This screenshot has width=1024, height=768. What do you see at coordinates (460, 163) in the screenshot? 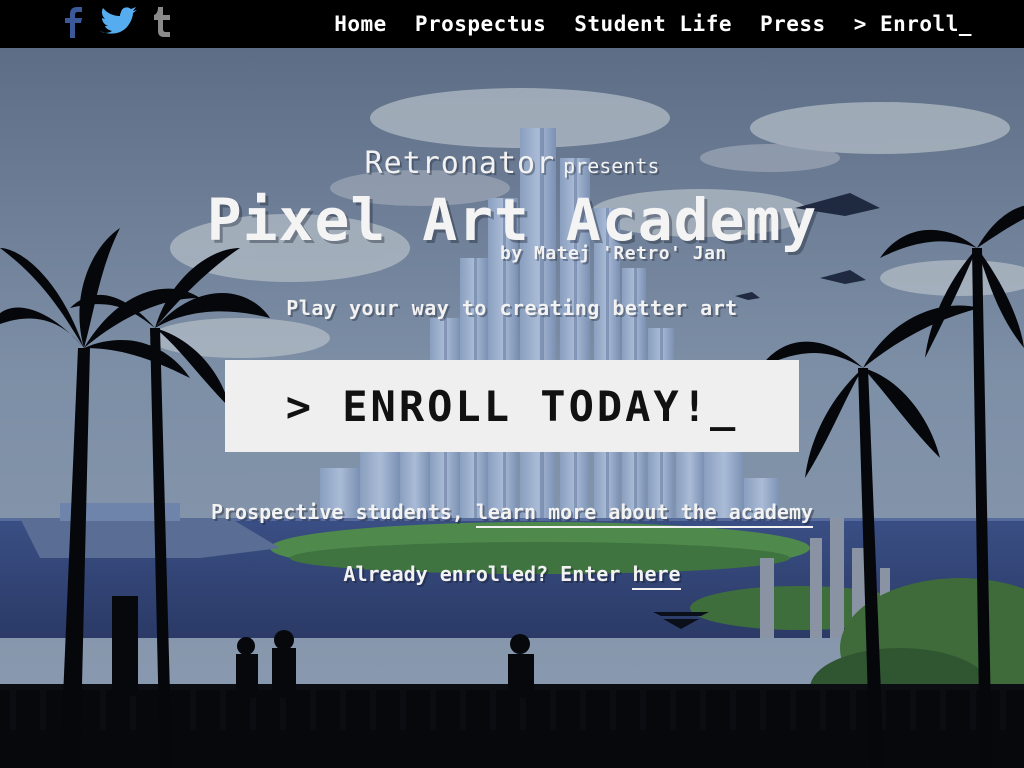
I see `brand-name: Retronator` at bounding box center [460, 163].